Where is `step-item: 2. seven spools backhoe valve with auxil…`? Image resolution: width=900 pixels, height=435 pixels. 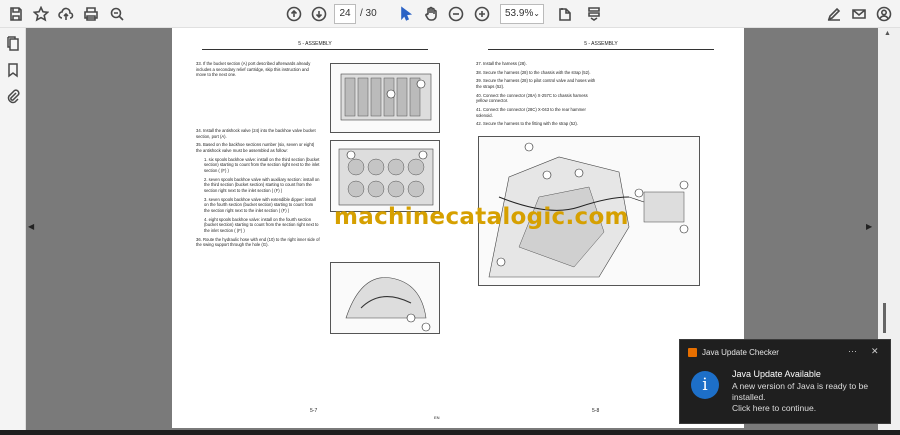 step-item: 2. seven spools backhoe valve with auxil… is located at coordinates (262, 185).